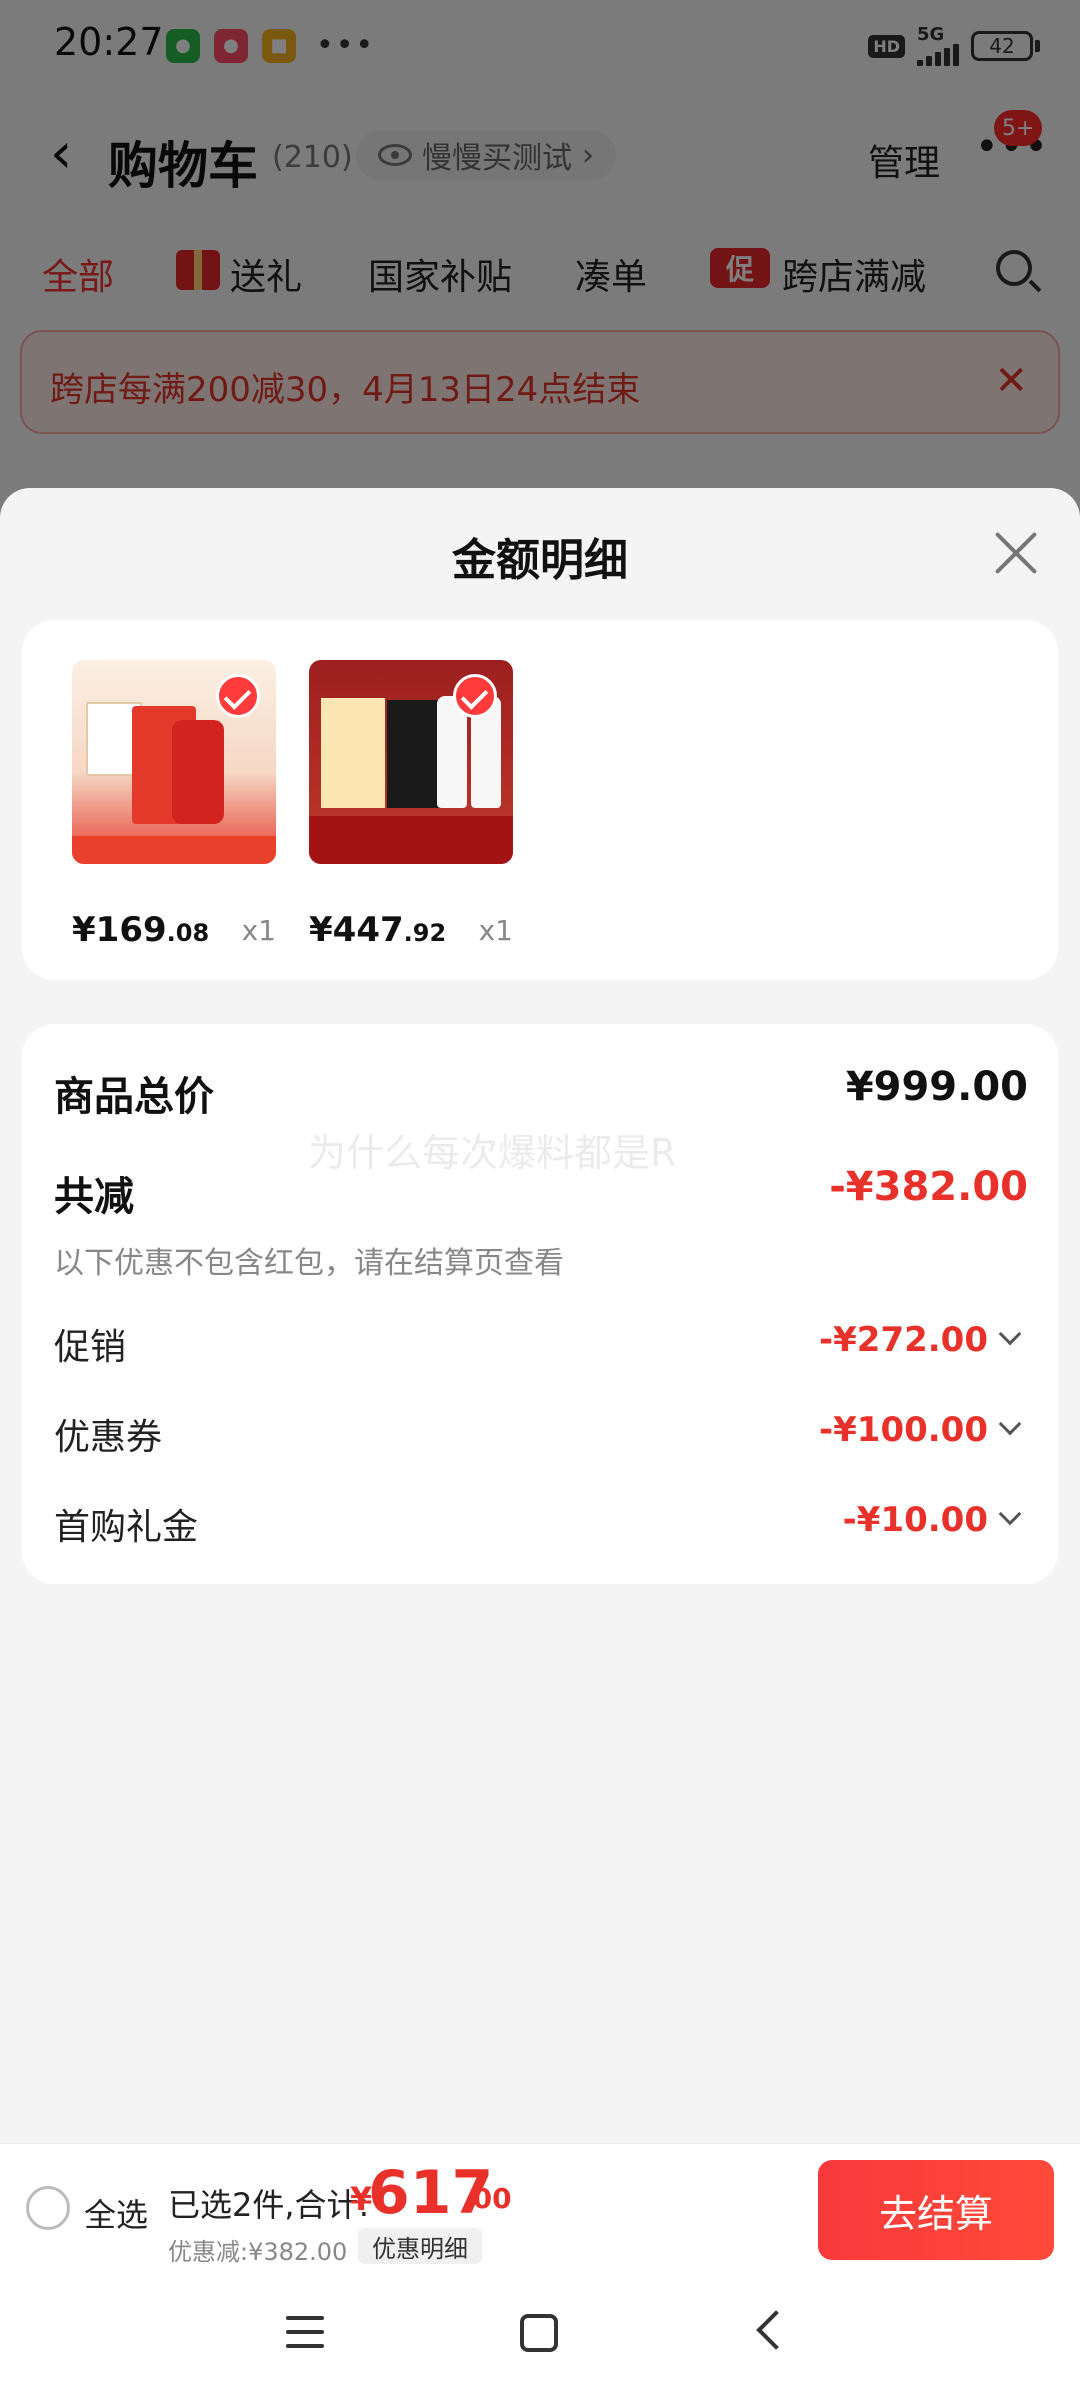  I want to click on home-icon, so click(539, 2333).